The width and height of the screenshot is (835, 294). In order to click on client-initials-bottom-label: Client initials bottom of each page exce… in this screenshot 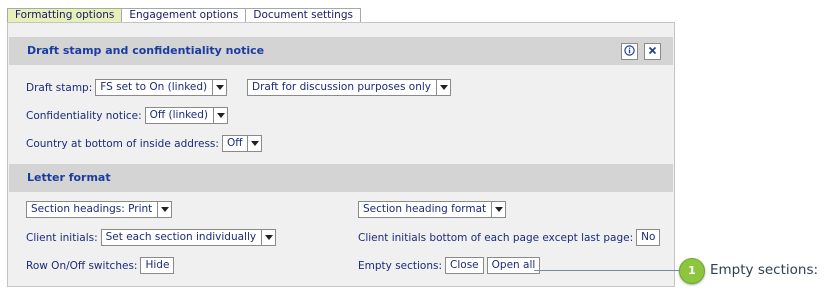, I will do `click(496, 237)`.